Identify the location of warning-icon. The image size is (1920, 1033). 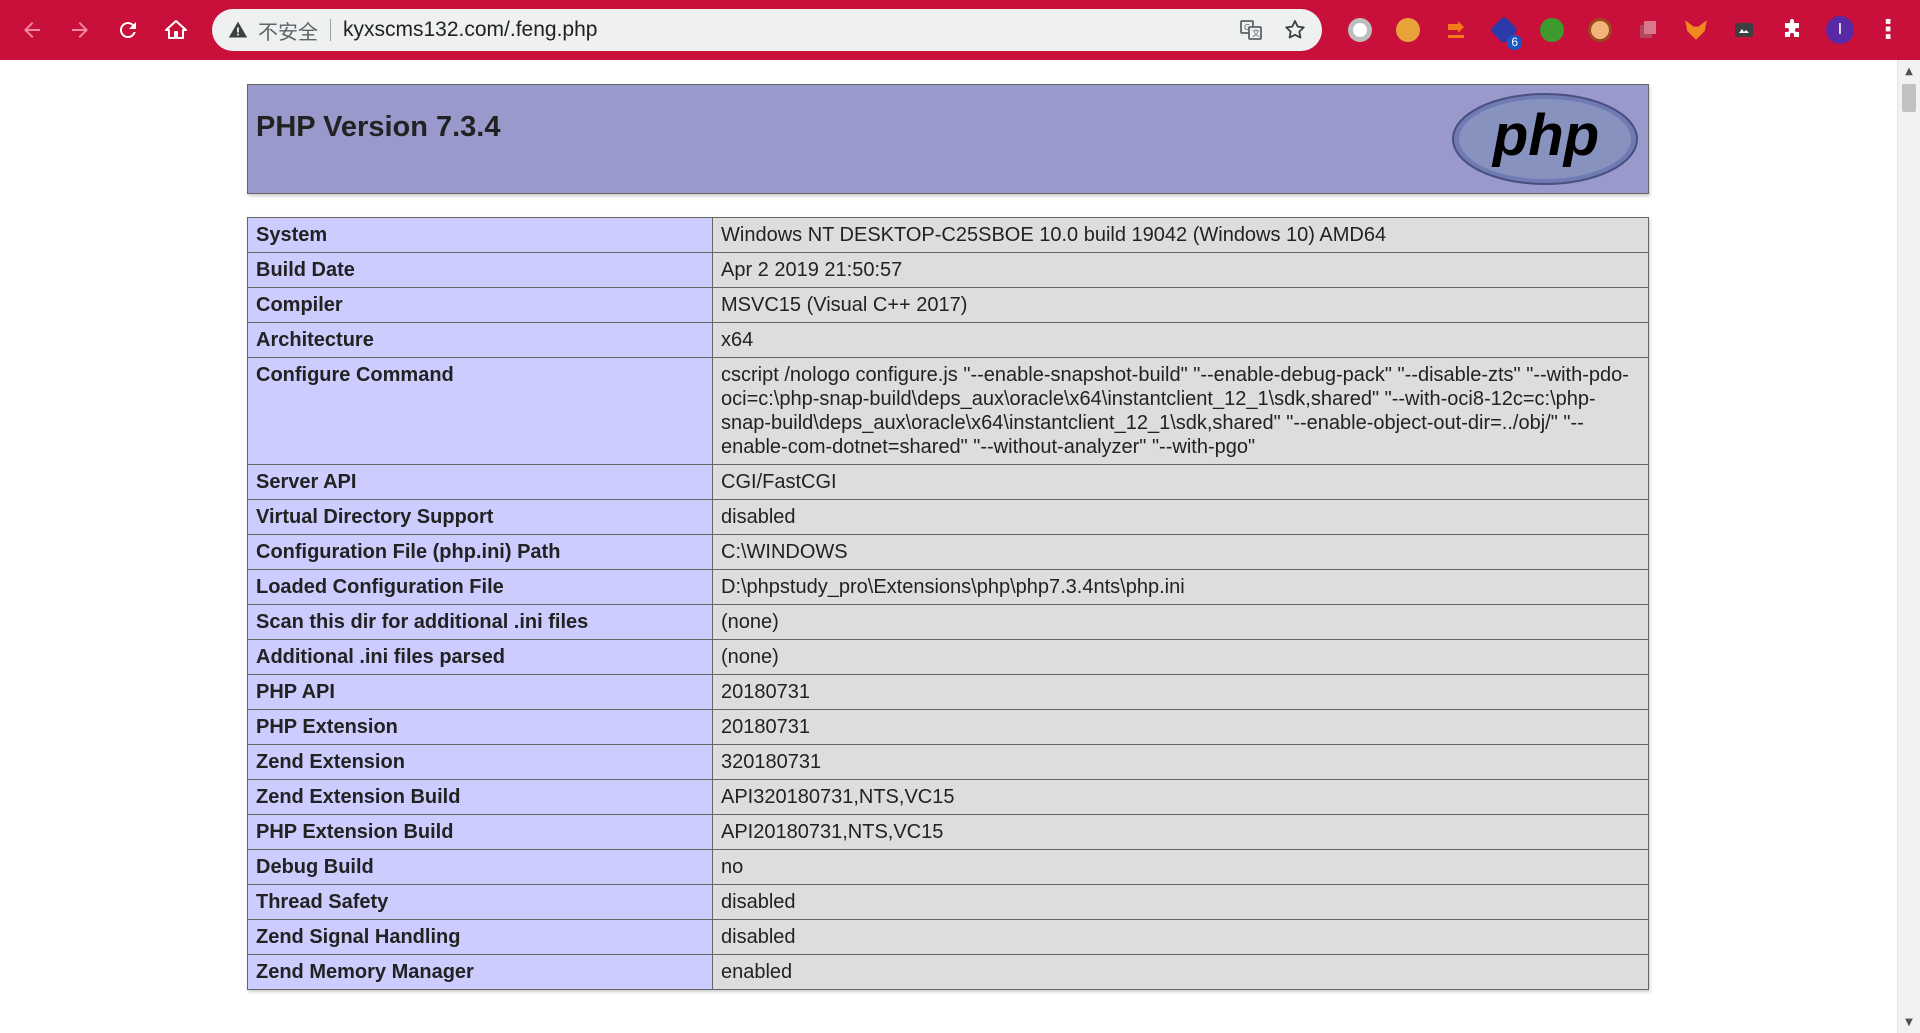
(238, 30).